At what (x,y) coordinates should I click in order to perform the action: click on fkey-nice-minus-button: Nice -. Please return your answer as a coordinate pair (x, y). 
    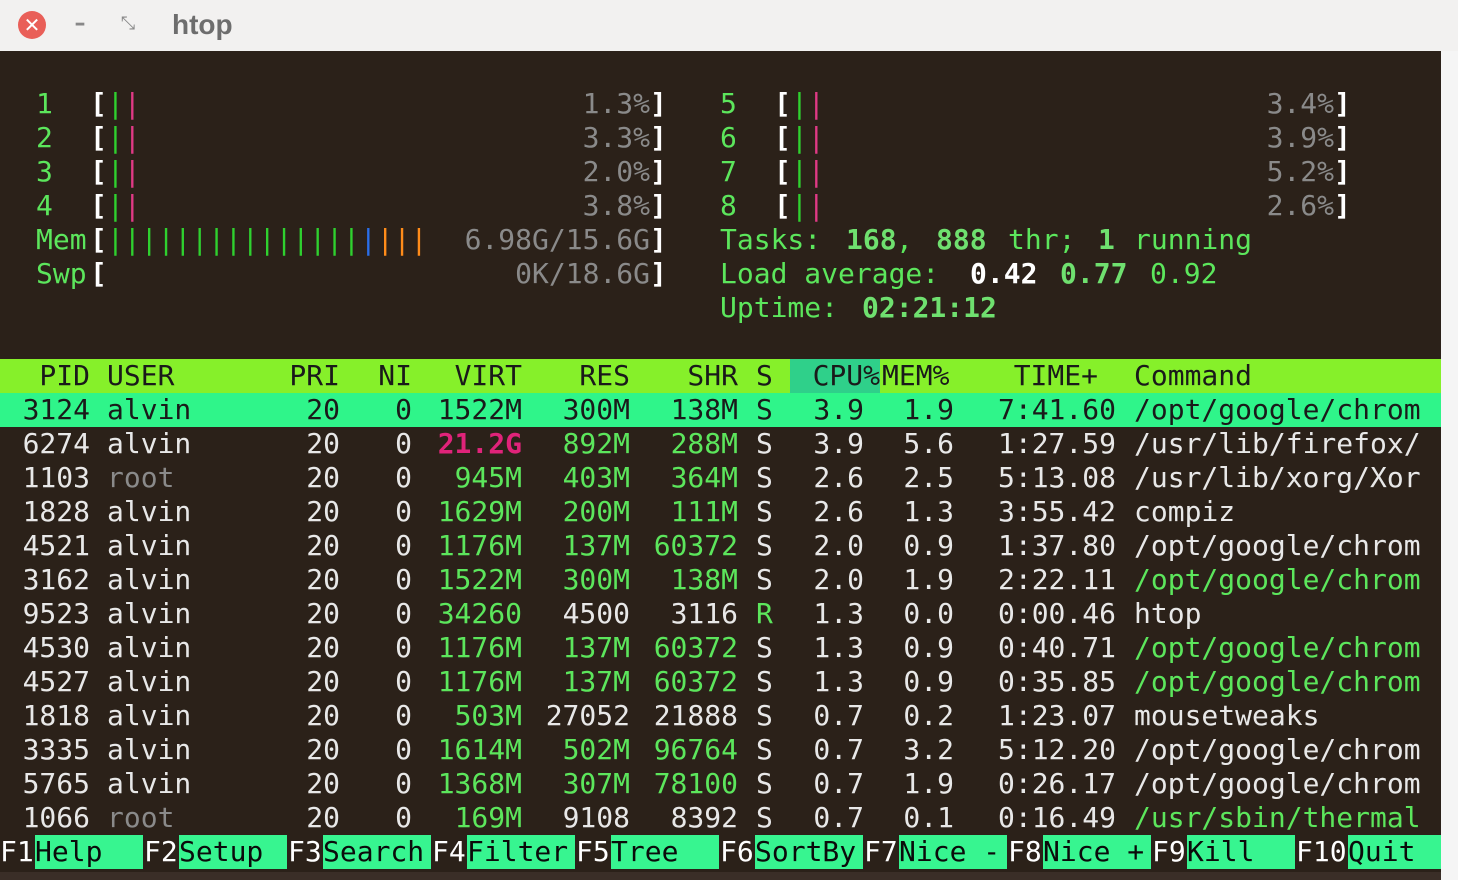
    Looking at the image, I should click on (953, 852).